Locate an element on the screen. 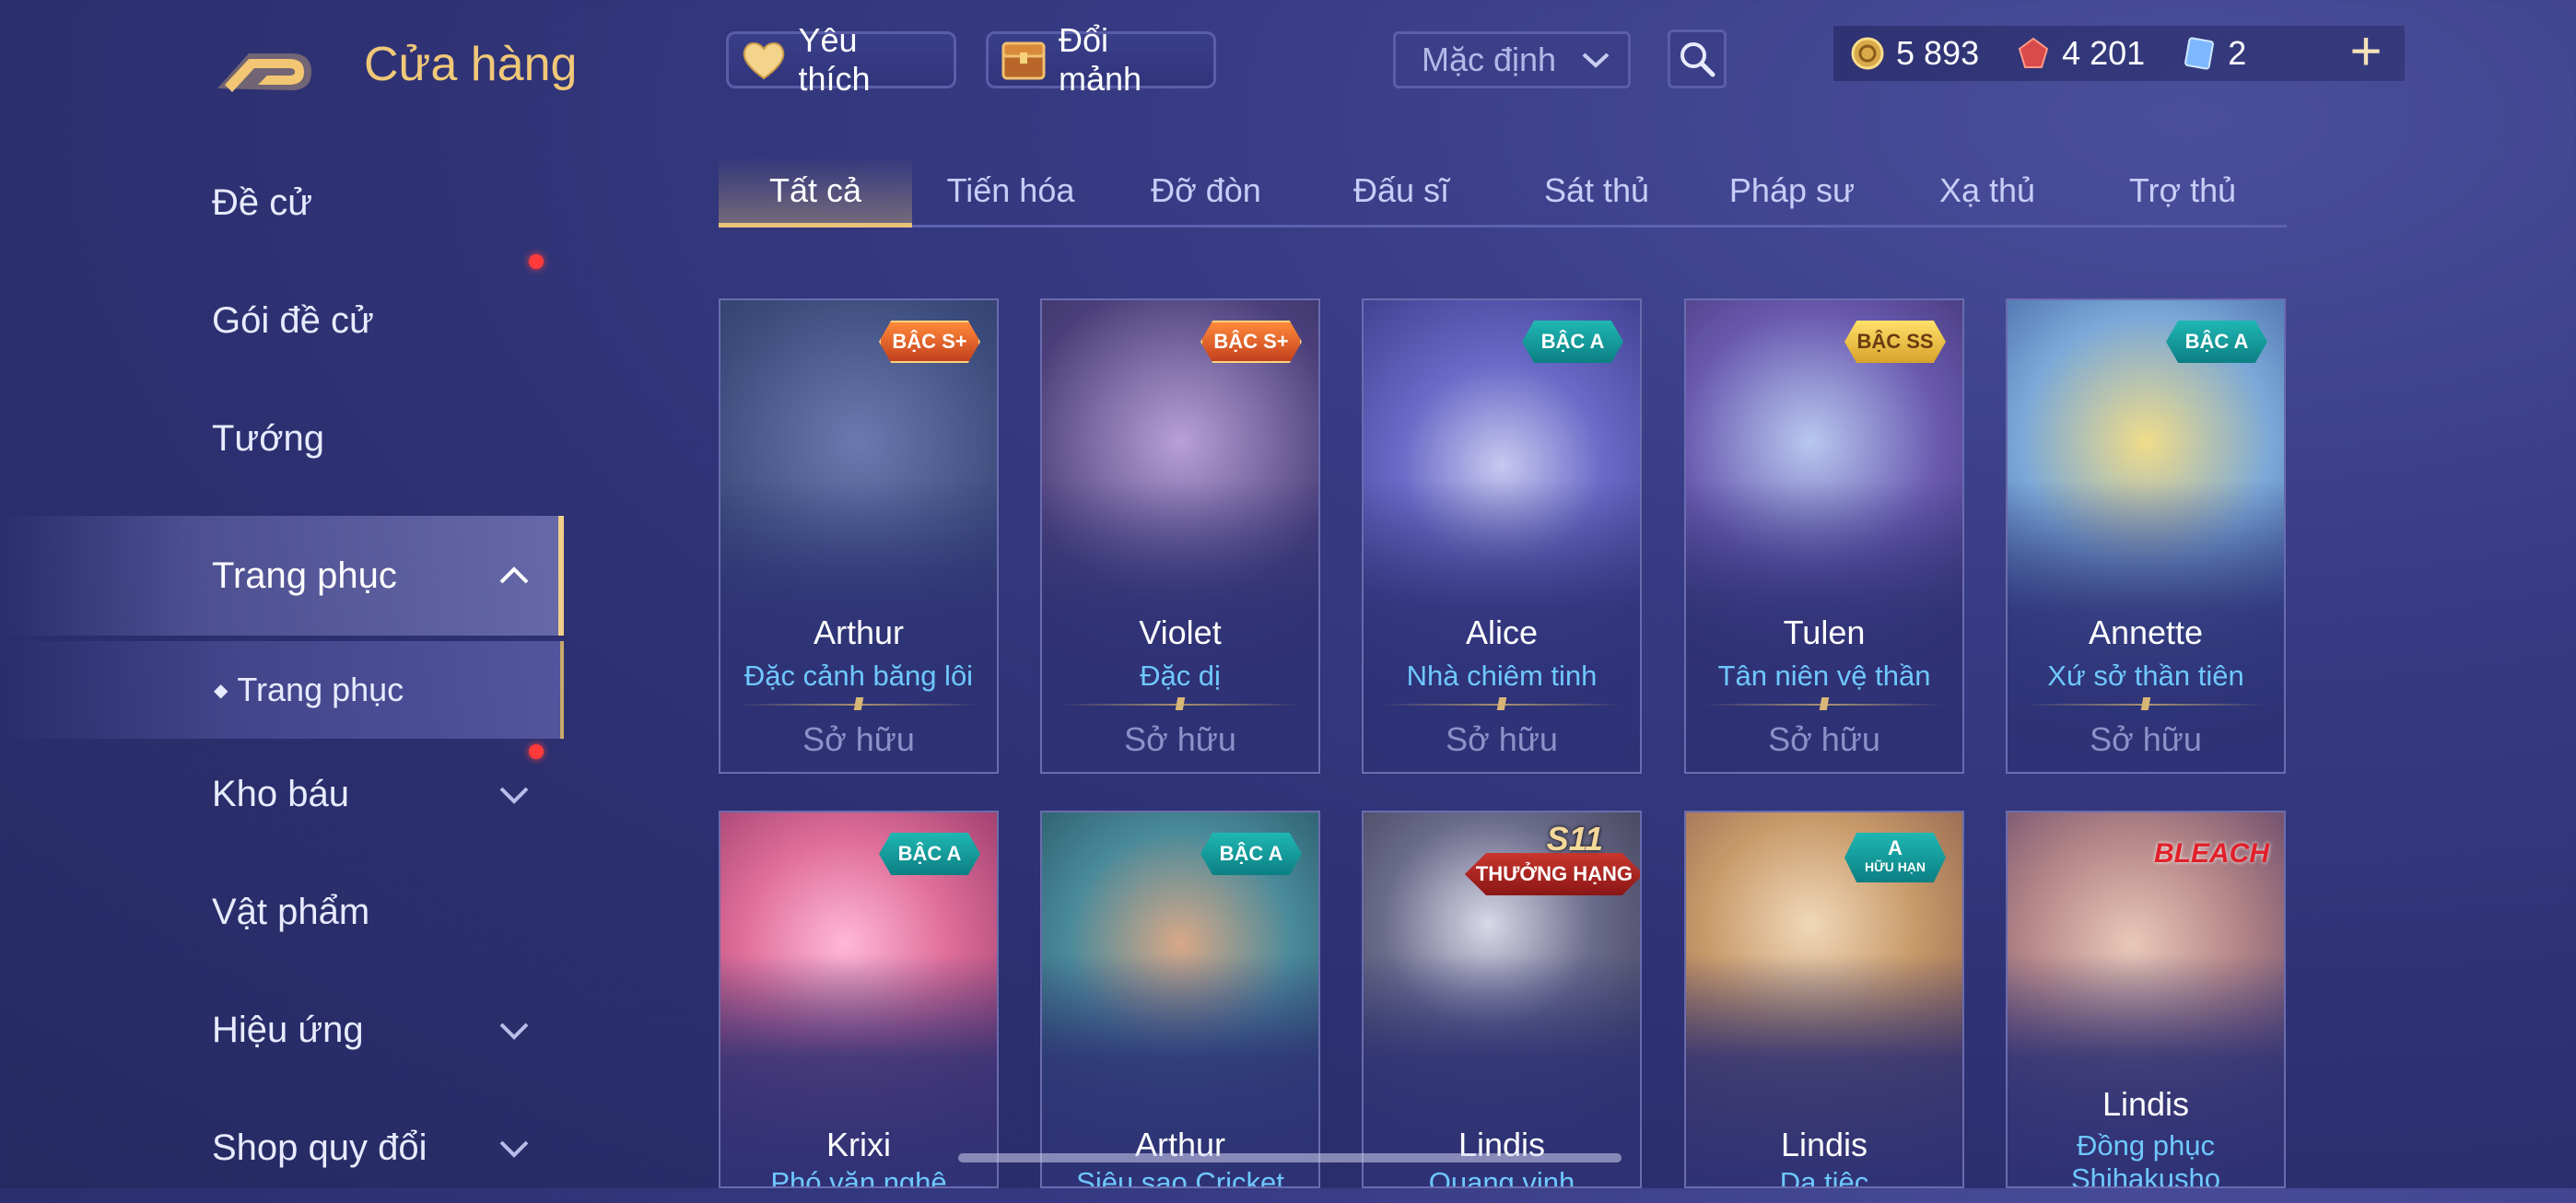 This screenshot has width=2576, height=1203. season-number: S11 is located at coordinates (1574, 839).